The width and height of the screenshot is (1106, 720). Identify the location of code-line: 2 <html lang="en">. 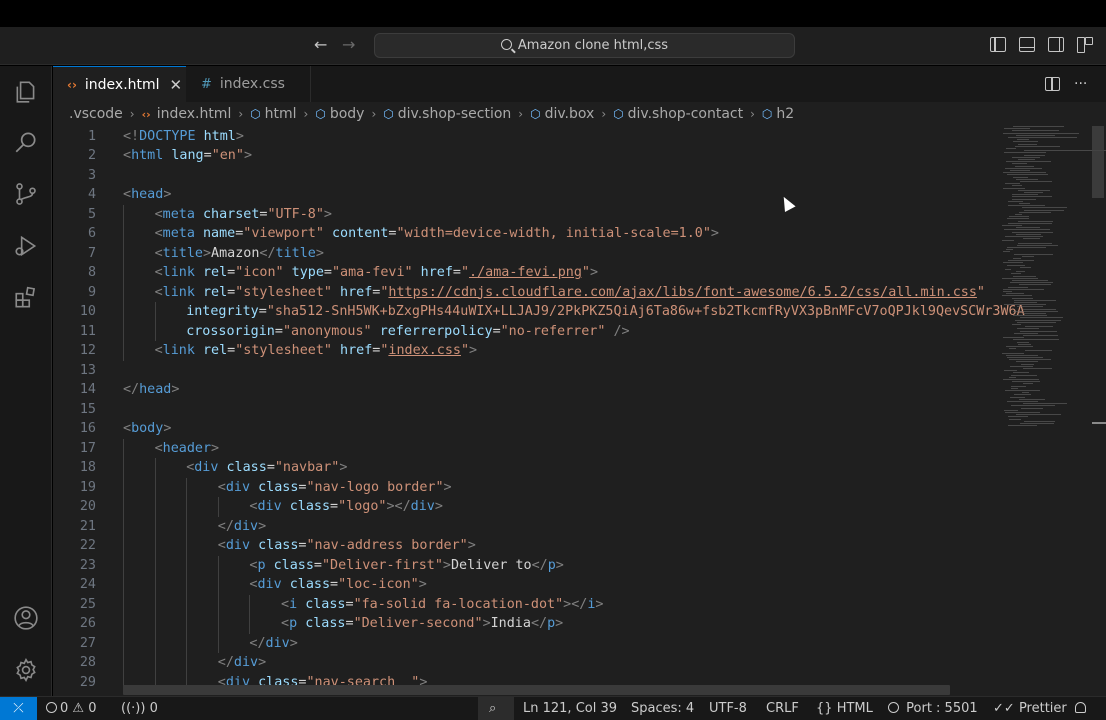
(553, 156).